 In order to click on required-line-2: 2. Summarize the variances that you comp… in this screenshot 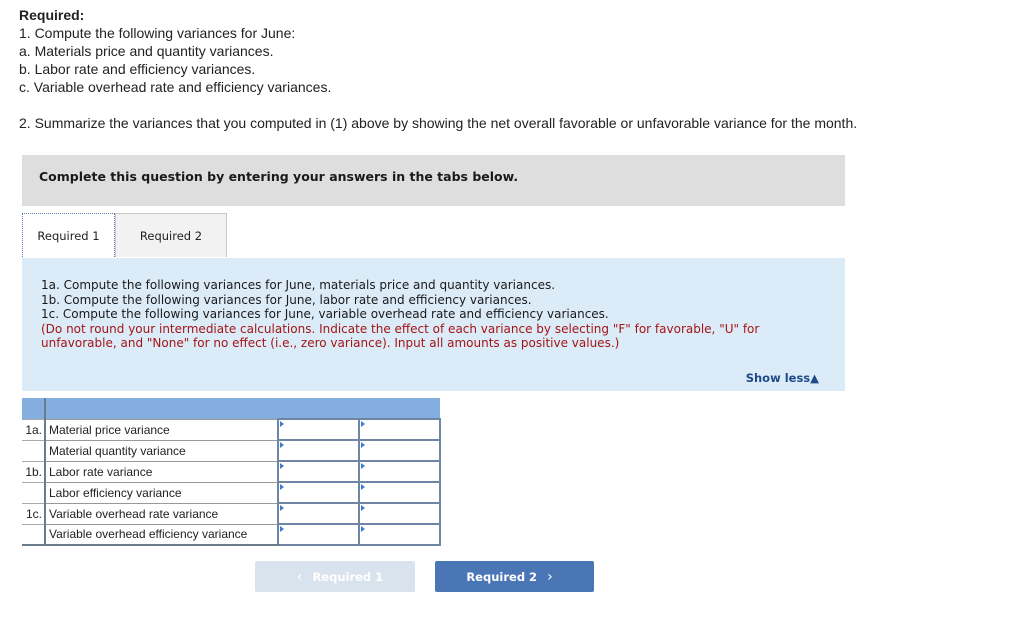, I will do `click(438, 123)`.